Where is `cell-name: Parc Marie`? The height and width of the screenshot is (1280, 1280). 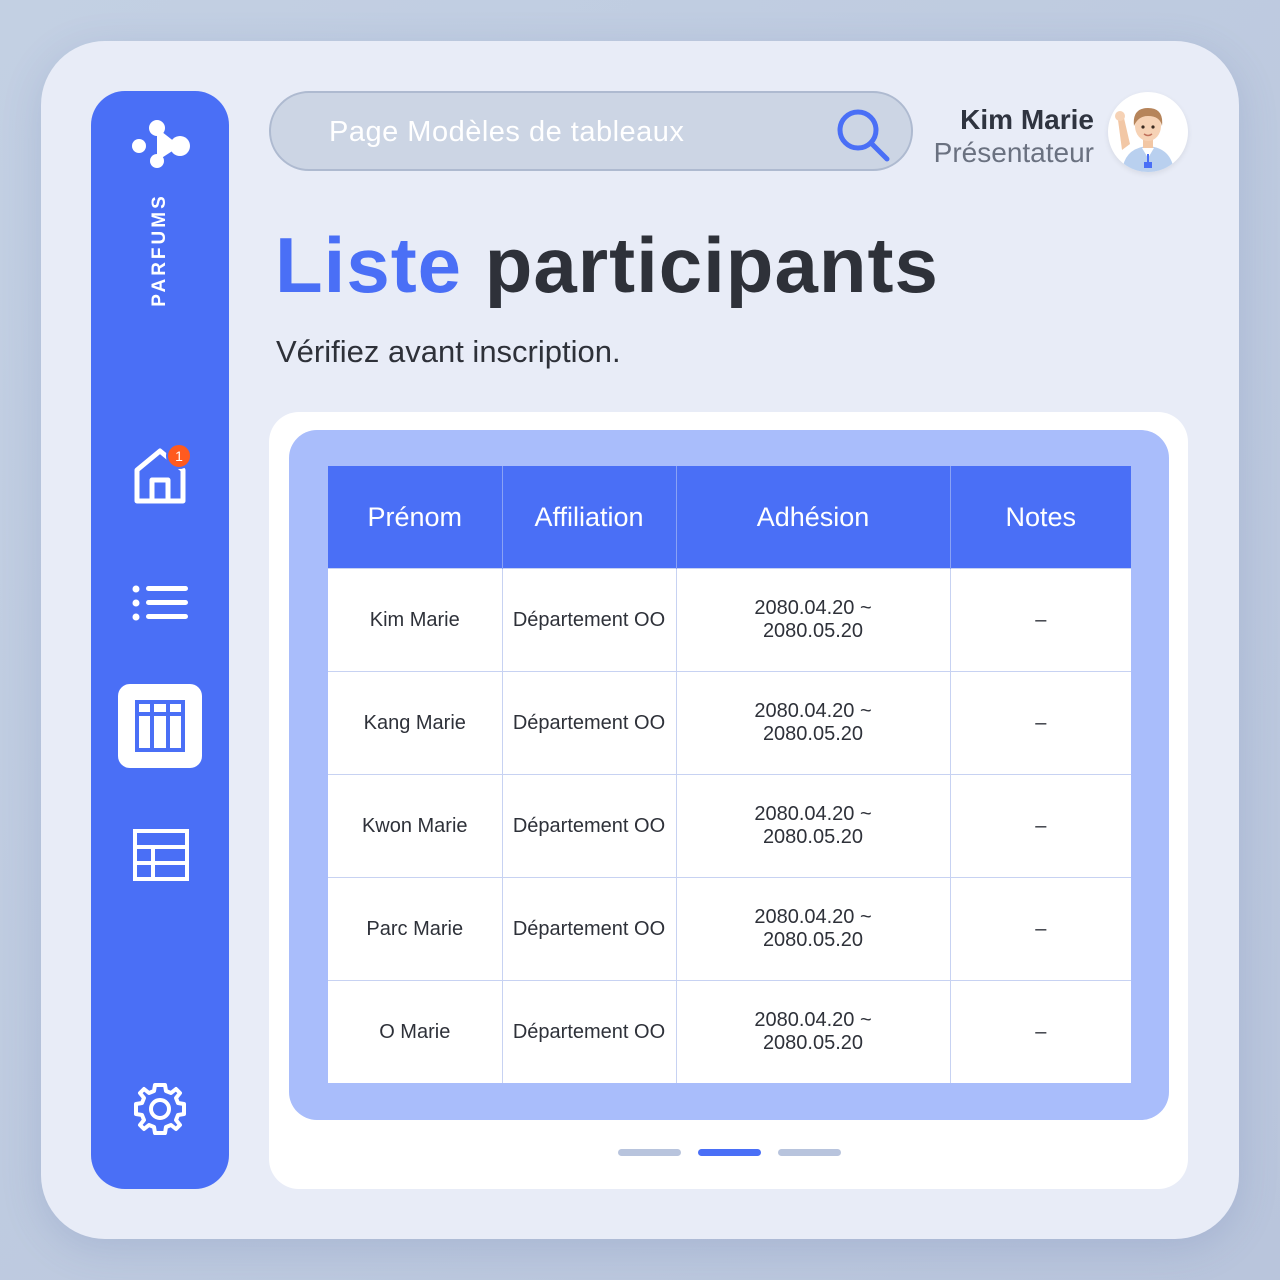 cell-name: Parc Marie is located at coordinates (415, 929).